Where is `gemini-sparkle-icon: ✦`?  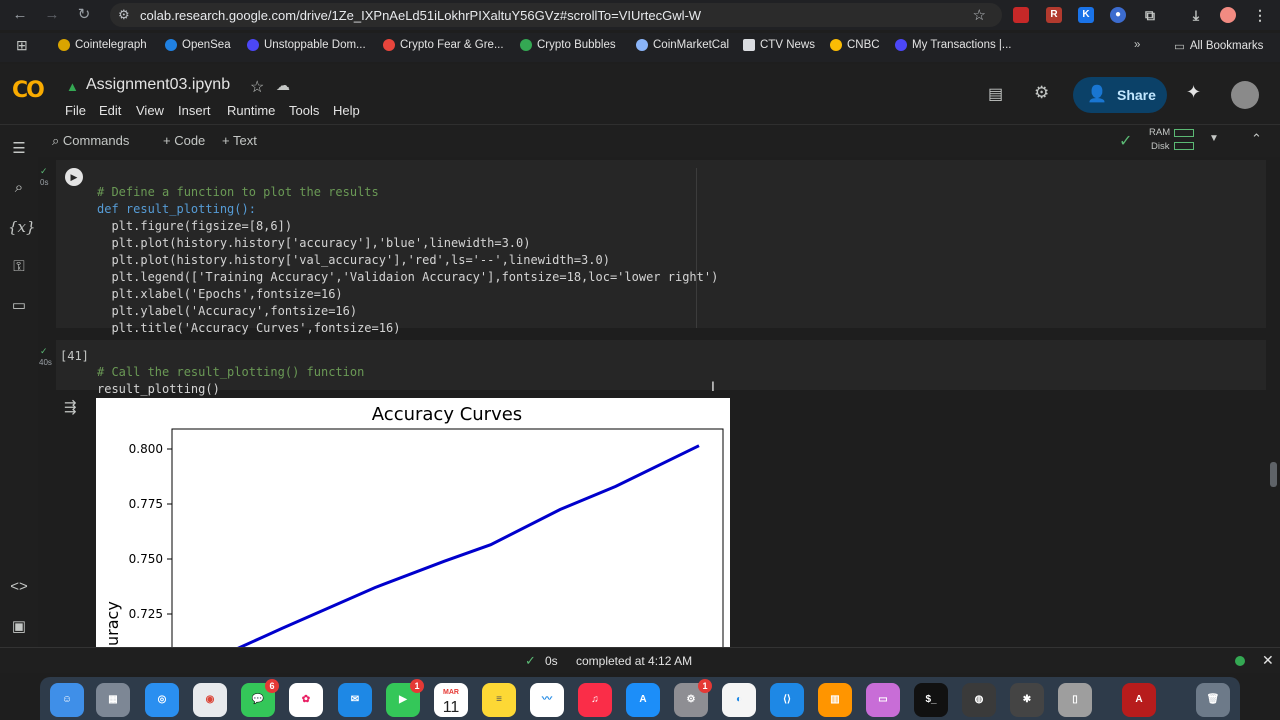
gemini-sparkle-icon: ✦ is located at coordinates (1193, 92).